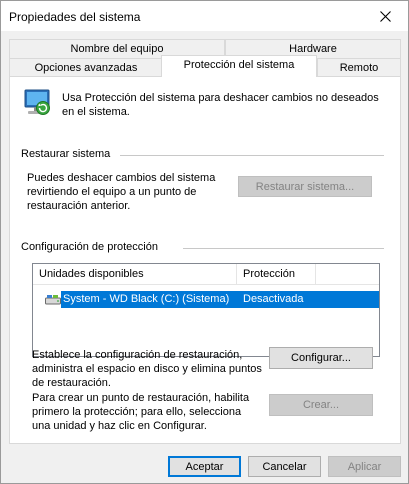 The image size is (409, 484). Describe the element at coordinates (252, 155) in the screenshot. I see `restore-section-divider` at that location.